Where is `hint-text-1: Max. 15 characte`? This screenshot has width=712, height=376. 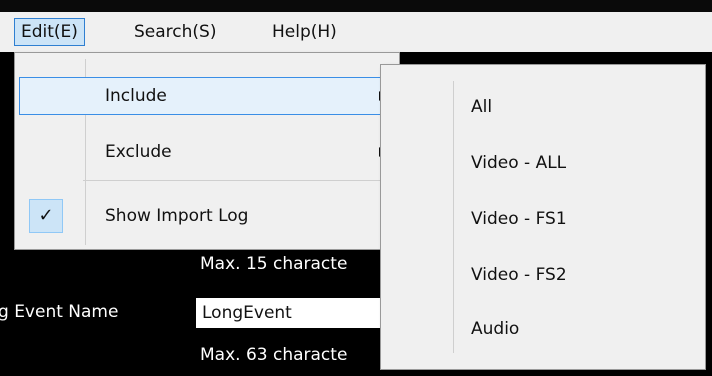
hint-text-1: Max. 15 characte is located at coordinates (274, 264).